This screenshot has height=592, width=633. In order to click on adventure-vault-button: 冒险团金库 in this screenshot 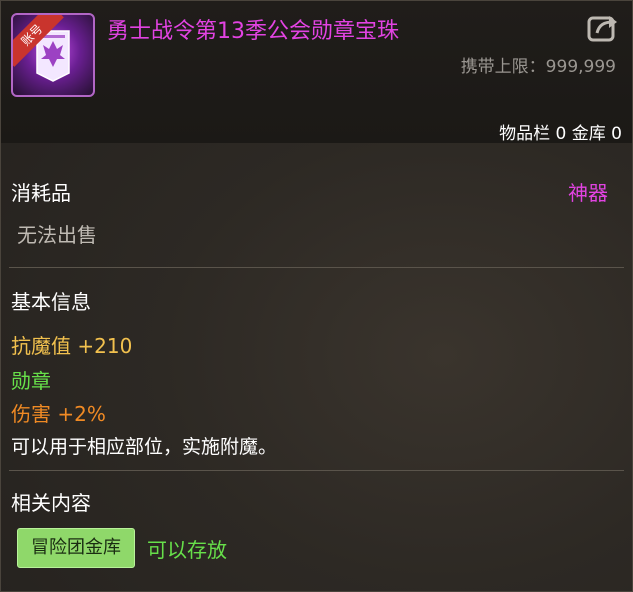, I will do `click(76, 548)`.